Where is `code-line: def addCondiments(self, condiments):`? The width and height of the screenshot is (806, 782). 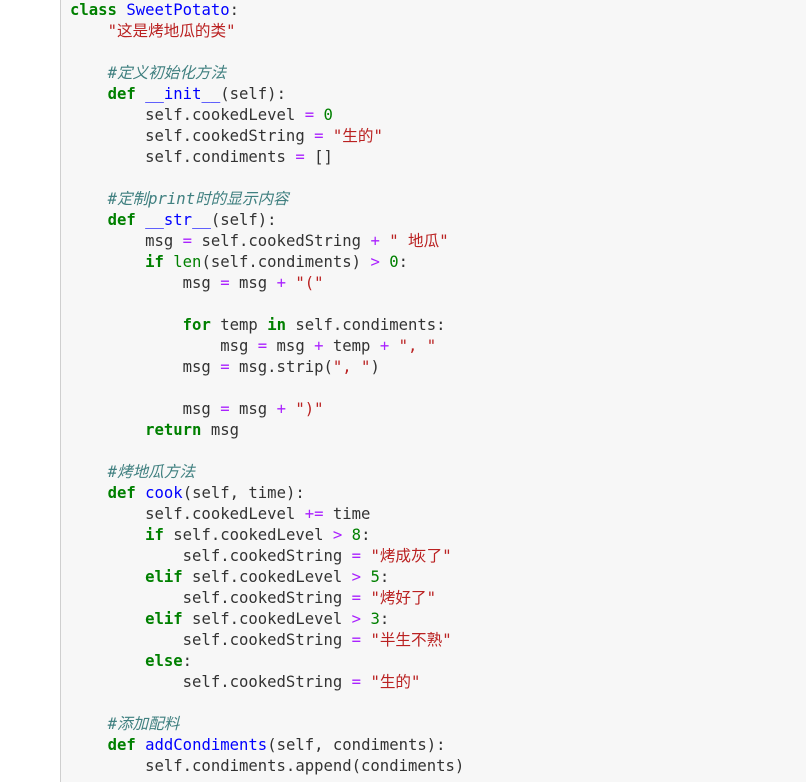 code-line: def addCondiments(self, condiments): is located at coordinates (267, 745).